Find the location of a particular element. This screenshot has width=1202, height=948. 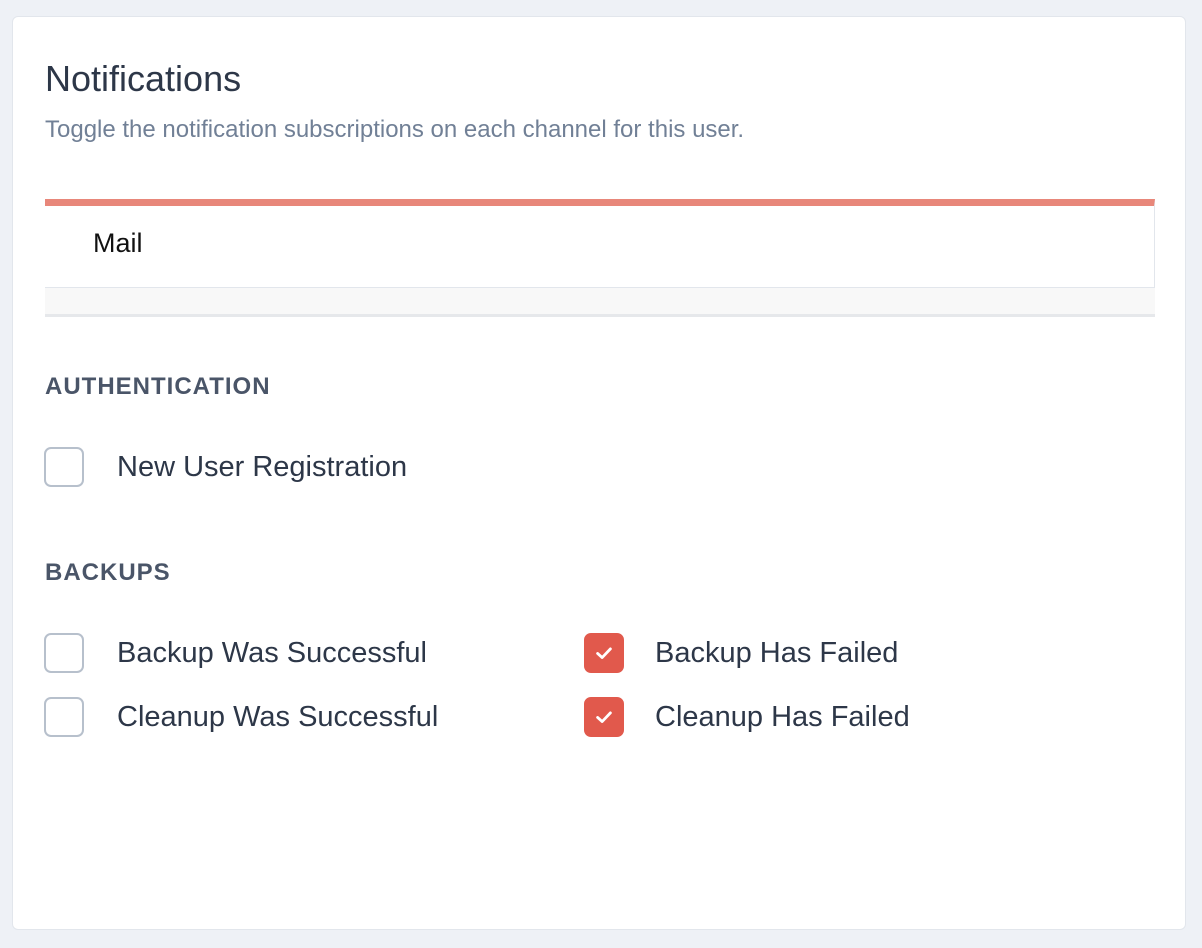

option-label: Cleanup Has Failed is located at coordinates (782, 716).